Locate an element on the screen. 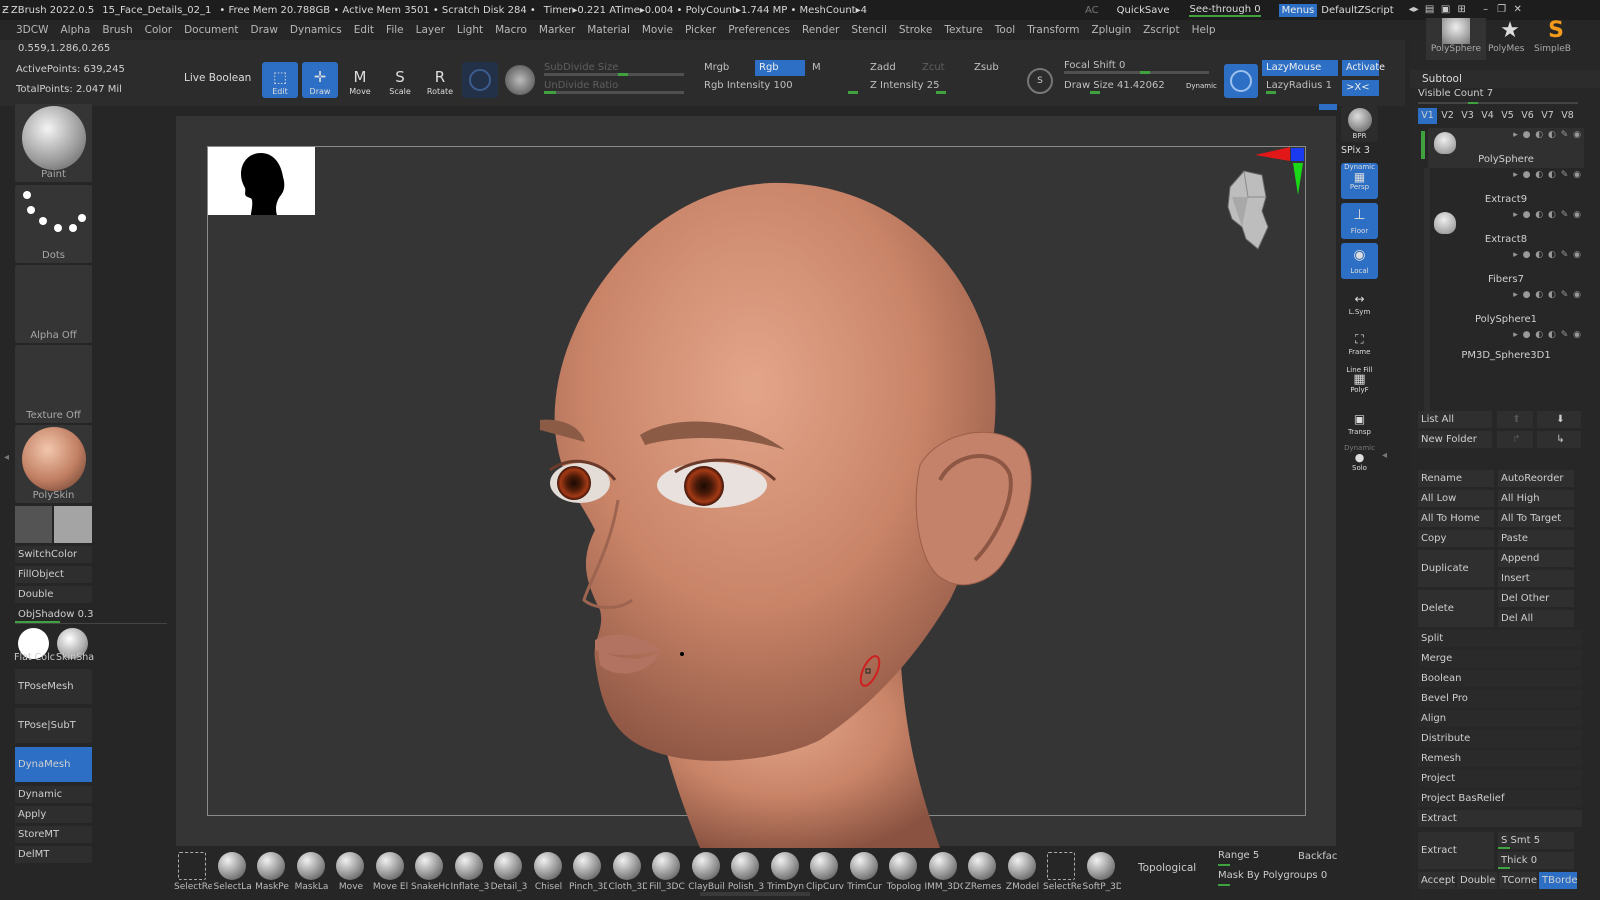 Image resolution: width=1600 pixels, height=900 pixels. brush-selectla: SelectLa is located at coordinates (233, 876).